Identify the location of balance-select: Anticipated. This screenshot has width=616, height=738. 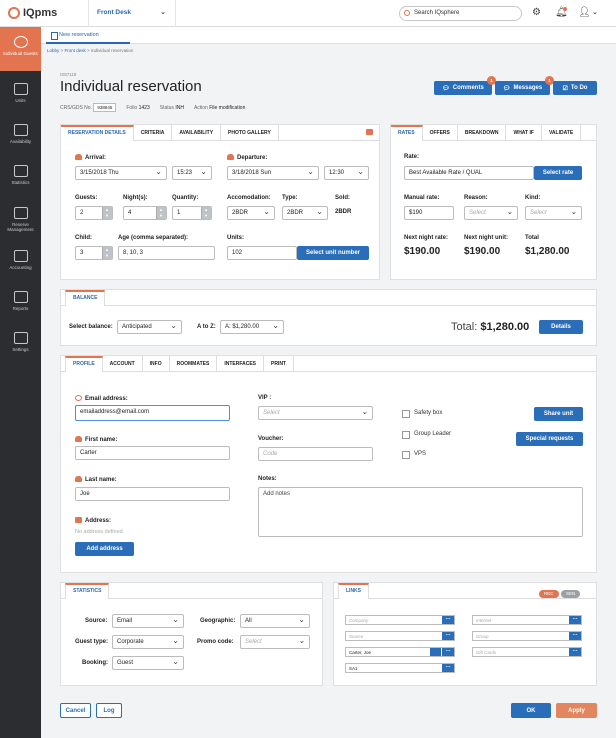
(149, 327).